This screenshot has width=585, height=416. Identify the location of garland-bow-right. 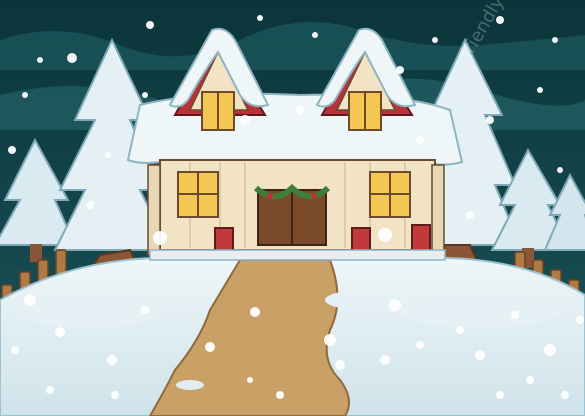
(314, 196).